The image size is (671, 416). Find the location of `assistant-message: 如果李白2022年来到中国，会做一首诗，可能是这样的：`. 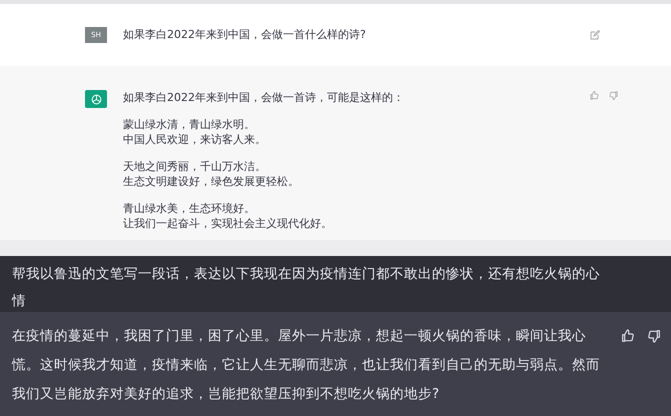

assistant-message: 如果李白2022年来到中国，会做一首诗，可能是这样的： is located at coordinates (264, 97).